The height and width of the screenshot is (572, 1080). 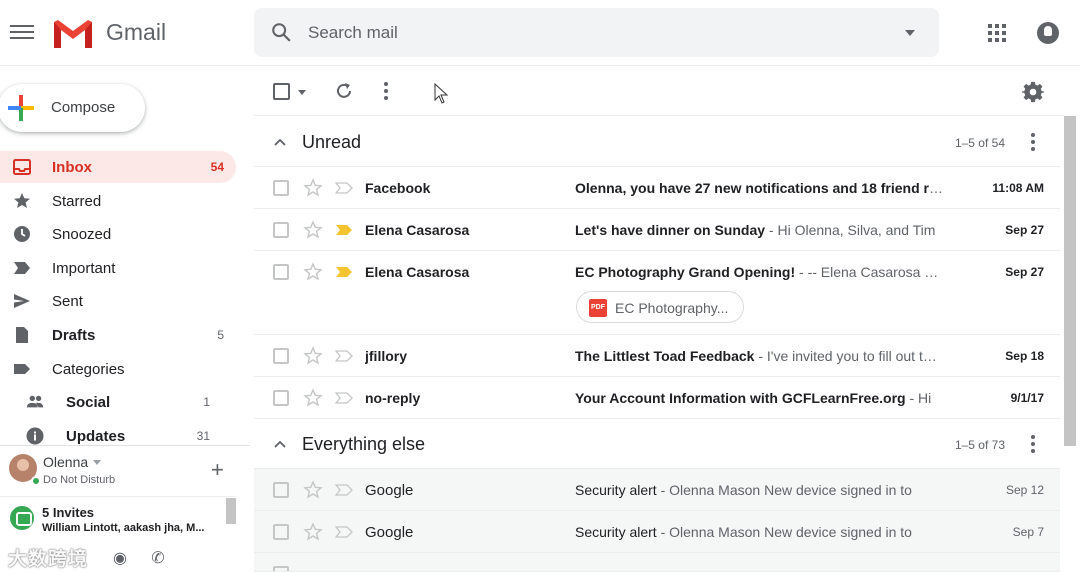 What do you see at coordinates (657, 562) in the screenshot?
I see `table-row-partial` at bounding box center [657, 562].